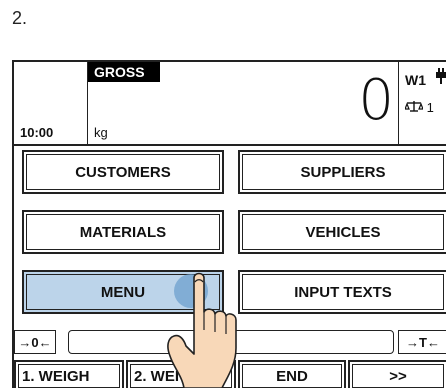  I want to click on zero-button: →0←, so click(35, 342).